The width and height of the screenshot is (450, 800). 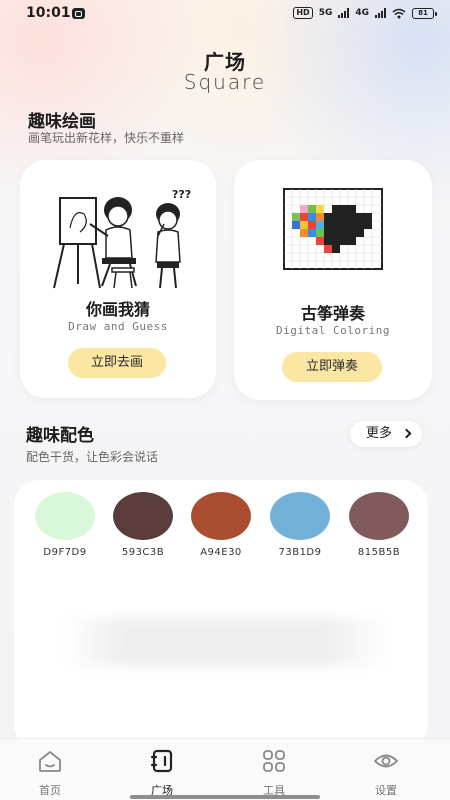 What do you see at coordinates (50, 790) in the screenshot?
I see `nav-label-home: 首页` at bounding box center [50, 790].